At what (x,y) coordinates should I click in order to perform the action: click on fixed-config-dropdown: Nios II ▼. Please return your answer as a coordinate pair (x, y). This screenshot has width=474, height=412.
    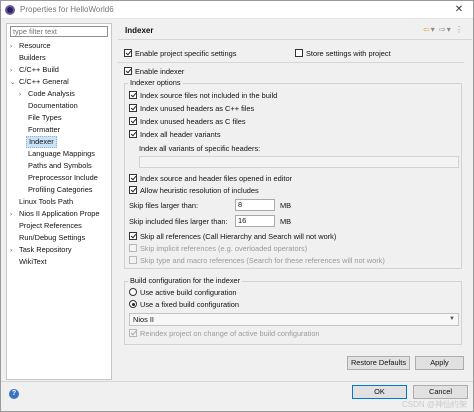
    Looking at the image, I should click on (294, 319).